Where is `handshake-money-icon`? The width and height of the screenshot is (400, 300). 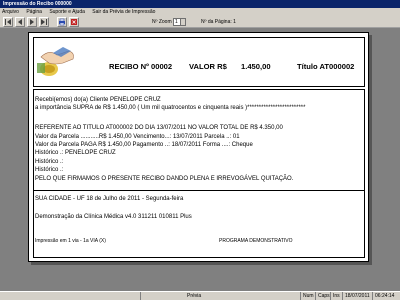
handshake-money-icon is located at coordinates (55, 61).